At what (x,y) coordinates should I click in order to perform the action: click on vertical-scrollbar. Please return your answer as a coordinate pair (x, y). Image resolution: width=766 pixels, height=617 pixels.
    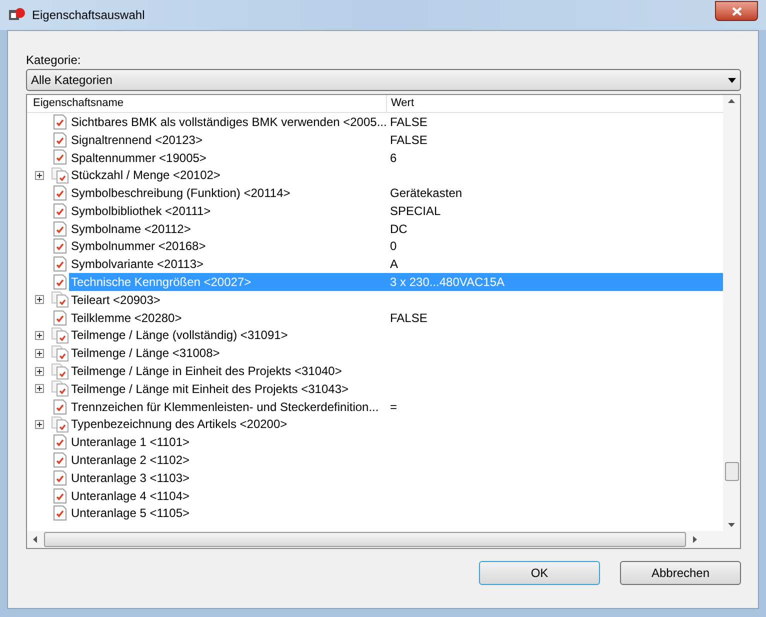
    Looking at the image, I should click on (731, 313).